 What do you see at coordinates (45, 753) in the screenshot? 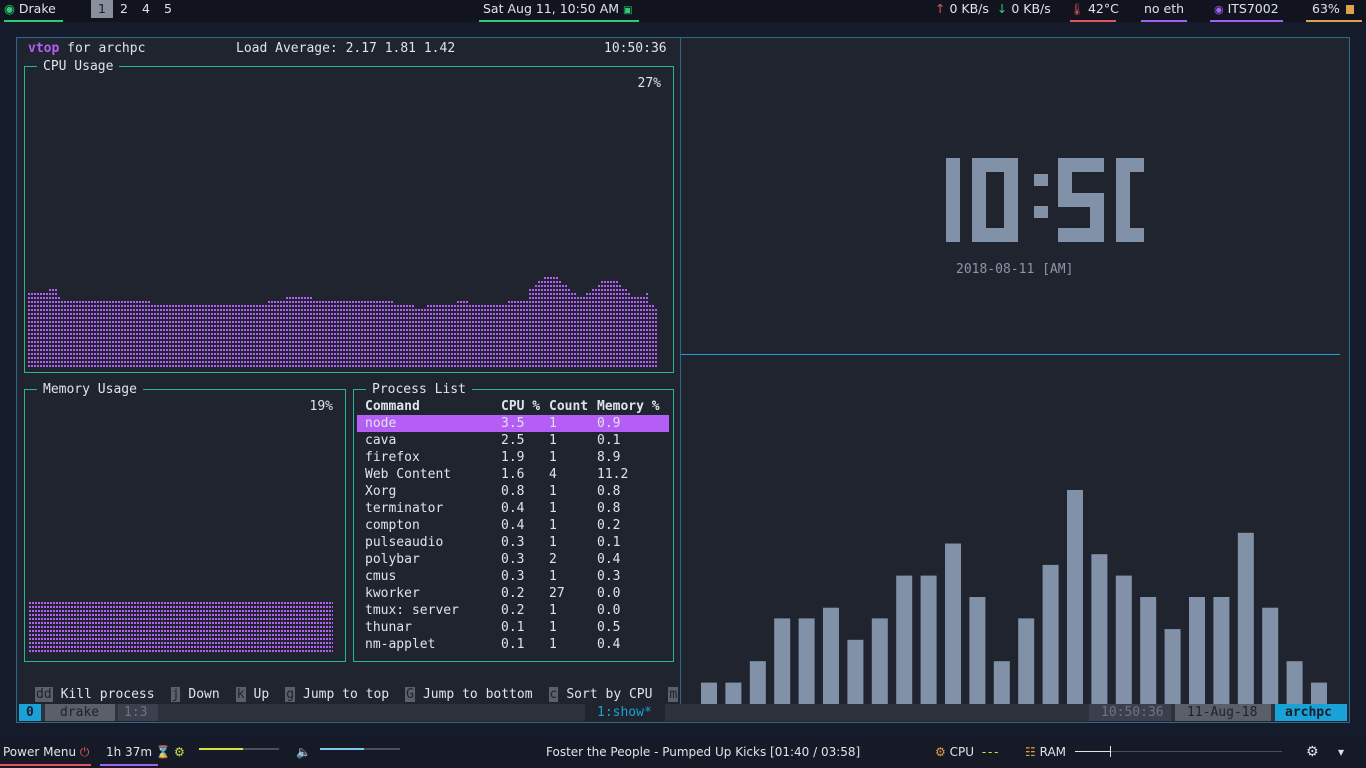
I see `power-menu: Power Menu ⏻` at bounding box center [45, 753].